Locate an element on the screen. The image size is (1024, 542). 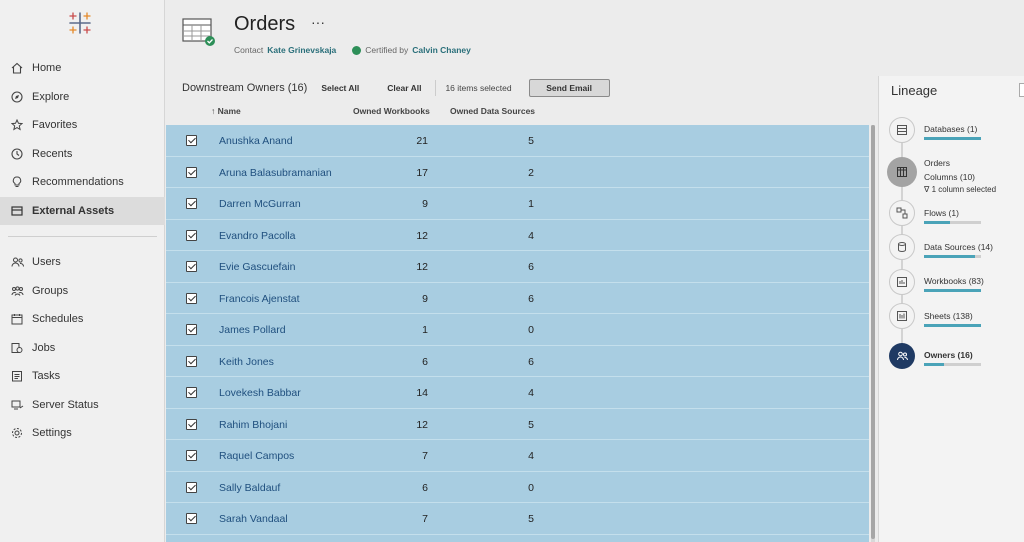
lineage-node-orders is located at coordinates (902, 172).